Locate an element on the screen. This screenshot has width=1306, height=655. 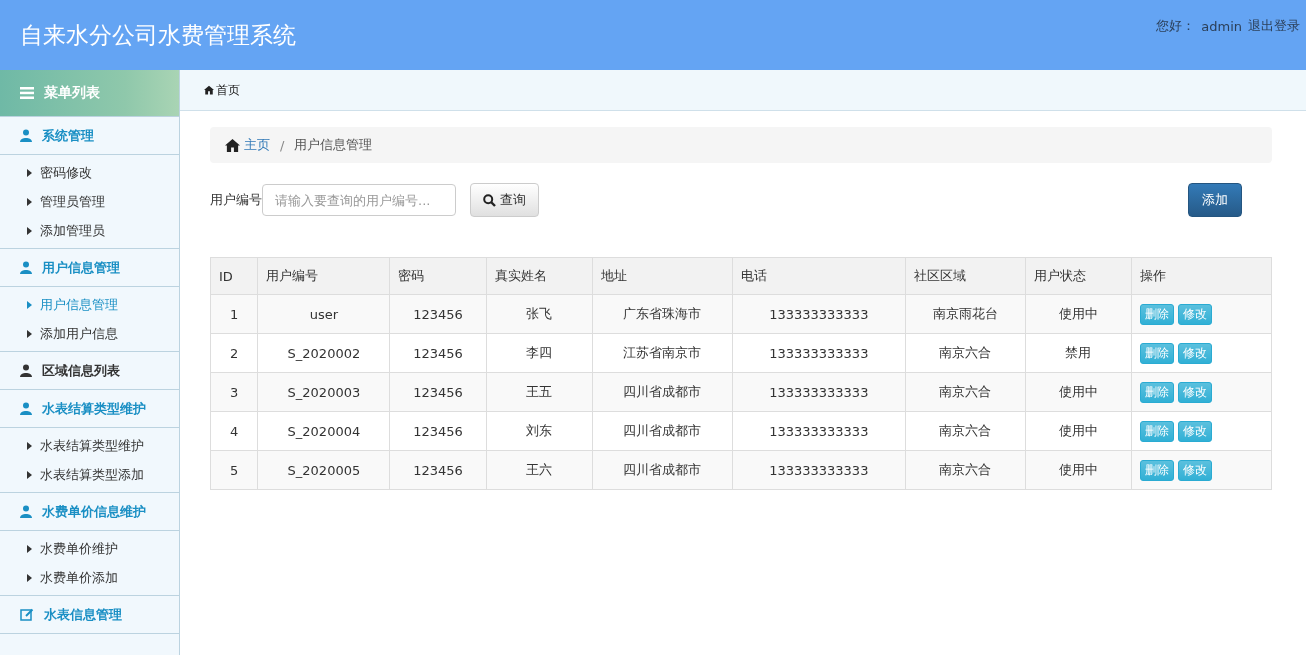
table-cell: 广东省珠海市 is located at coordinates (662, 314).